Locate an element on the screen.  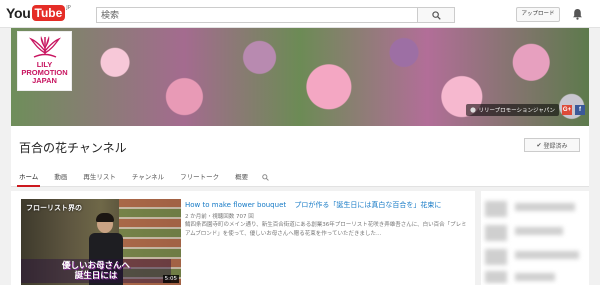
tab-discussion: フリートーク is located at coordinates (199, 177).